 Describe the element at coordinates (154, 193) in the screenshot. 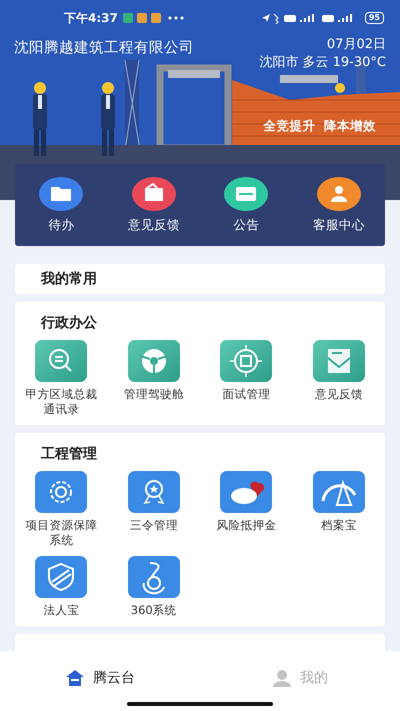

I see `package-icon` at that location.